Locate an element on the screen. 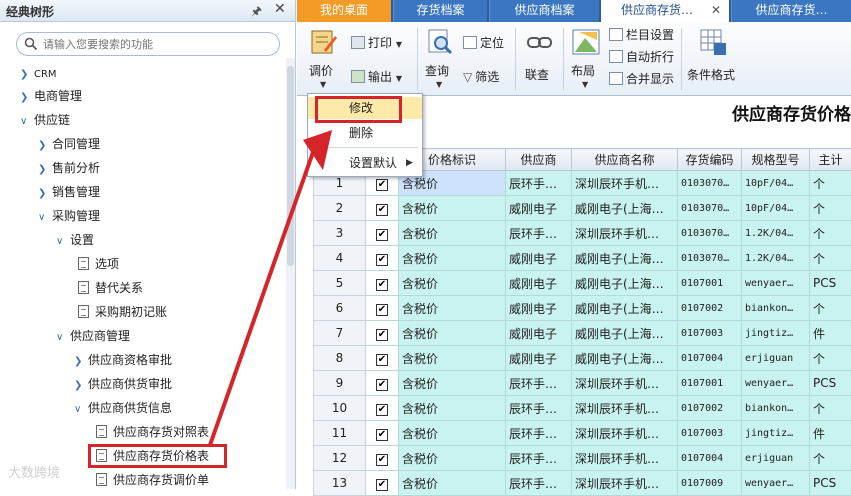 The height and width of the screenshot is (496, 851). tab-close-icon: ✕ is located at coordinates (716, 10).